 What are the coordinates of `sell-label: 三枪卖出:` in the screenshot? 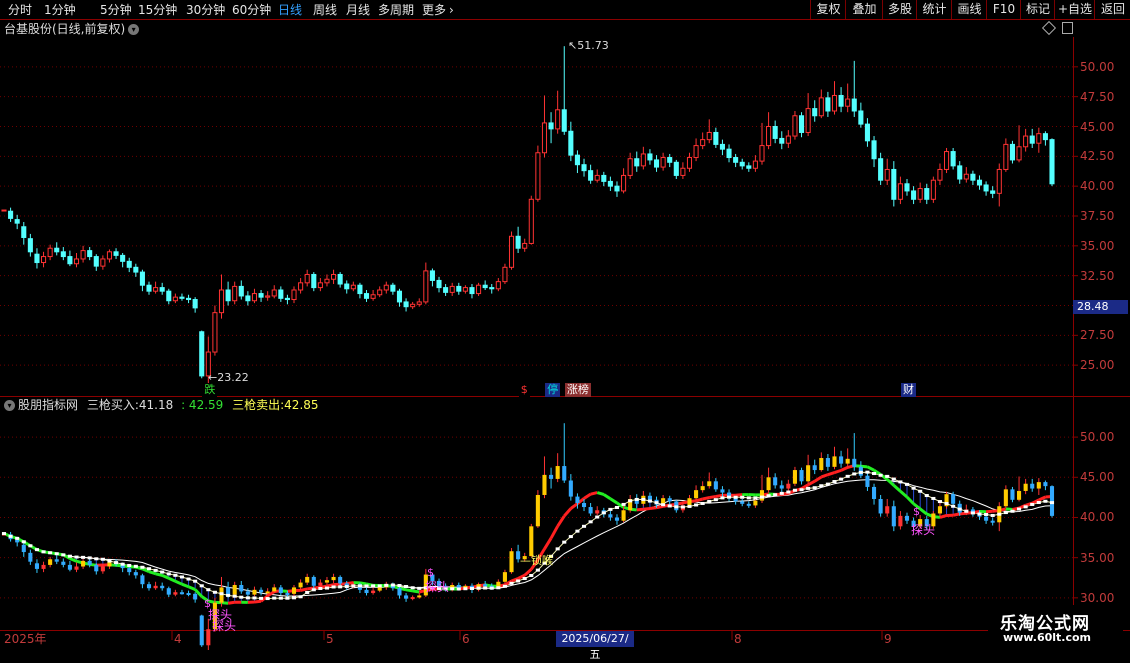 It's located at (258, 405).